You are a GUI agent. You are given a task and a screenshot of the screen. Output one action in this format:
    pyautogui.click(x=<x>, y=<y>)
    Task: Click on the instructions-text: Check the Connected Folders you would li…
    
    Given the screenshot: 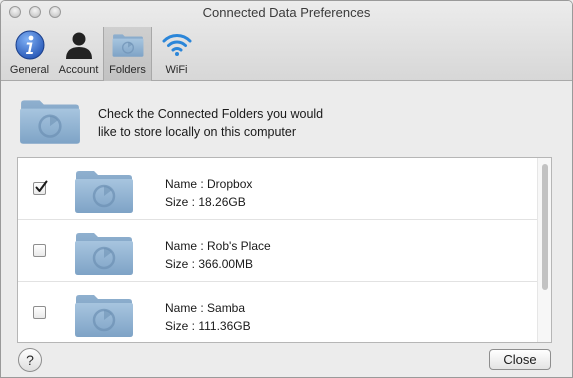 What is the action you would take?
    pyautogui.click(x=248, y=123)
    